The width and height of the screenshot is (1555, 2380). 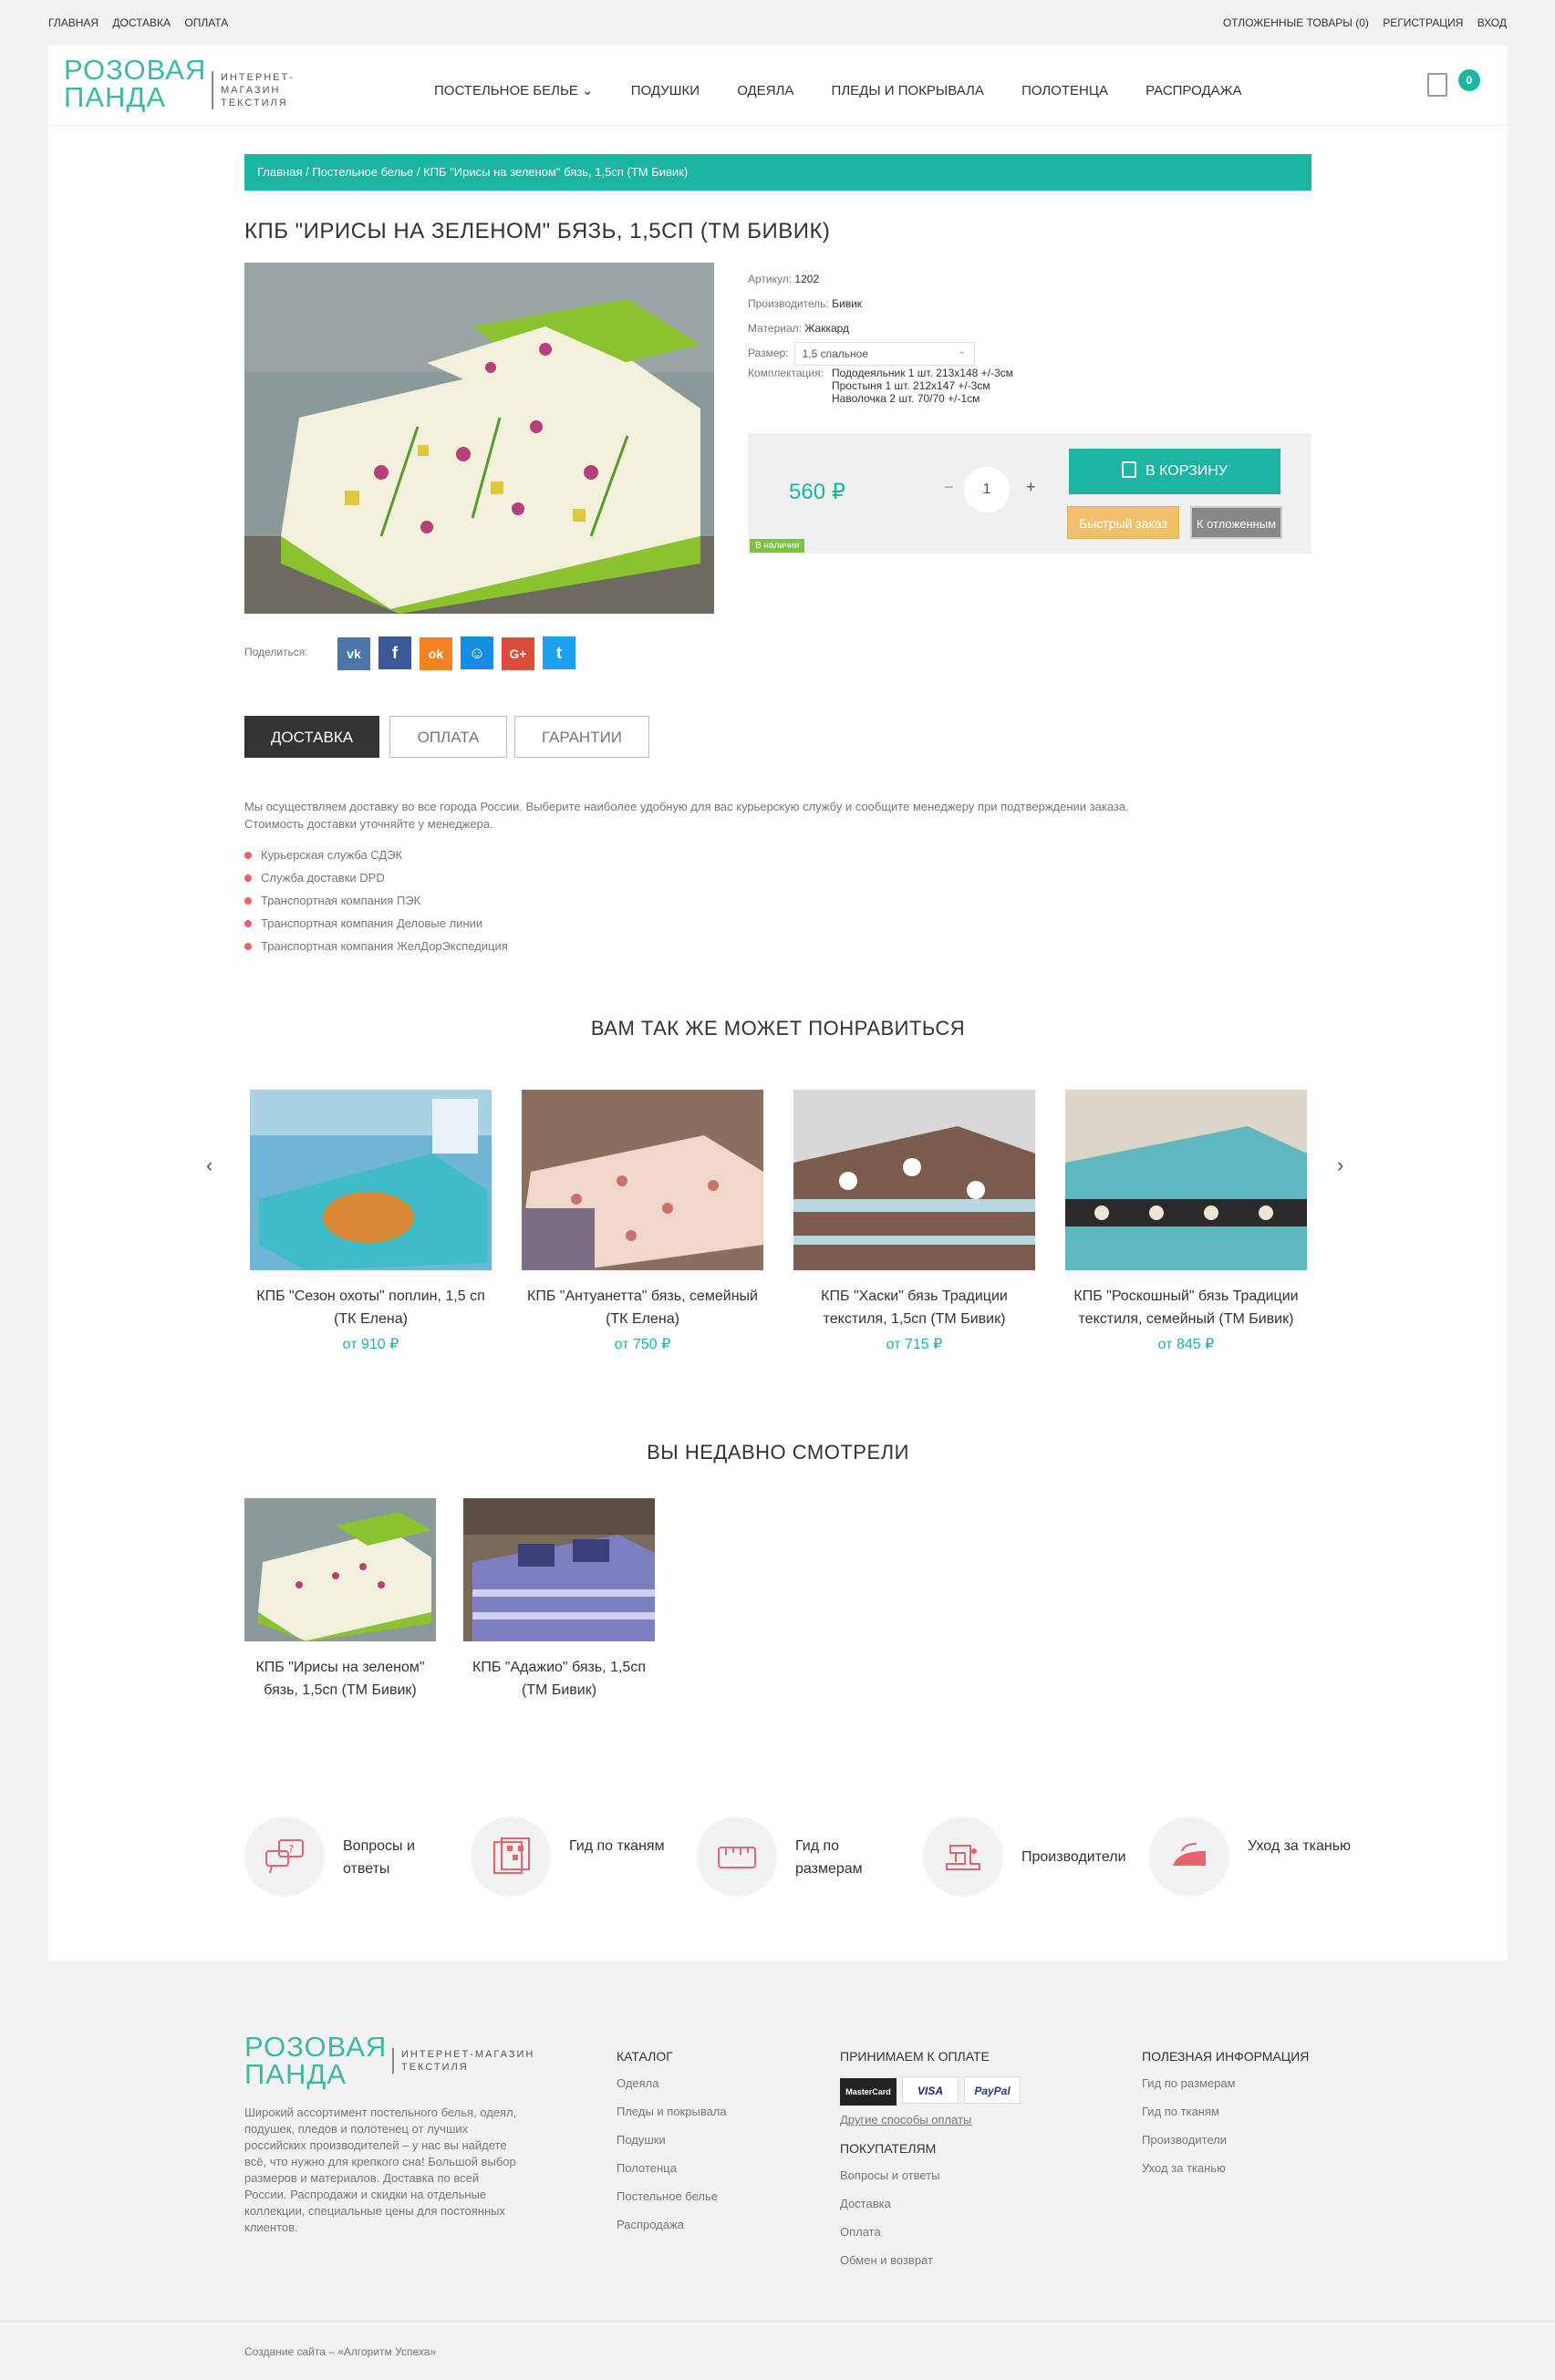 I want to click on footer-link: Доставка, so click(x=933, y=2211).